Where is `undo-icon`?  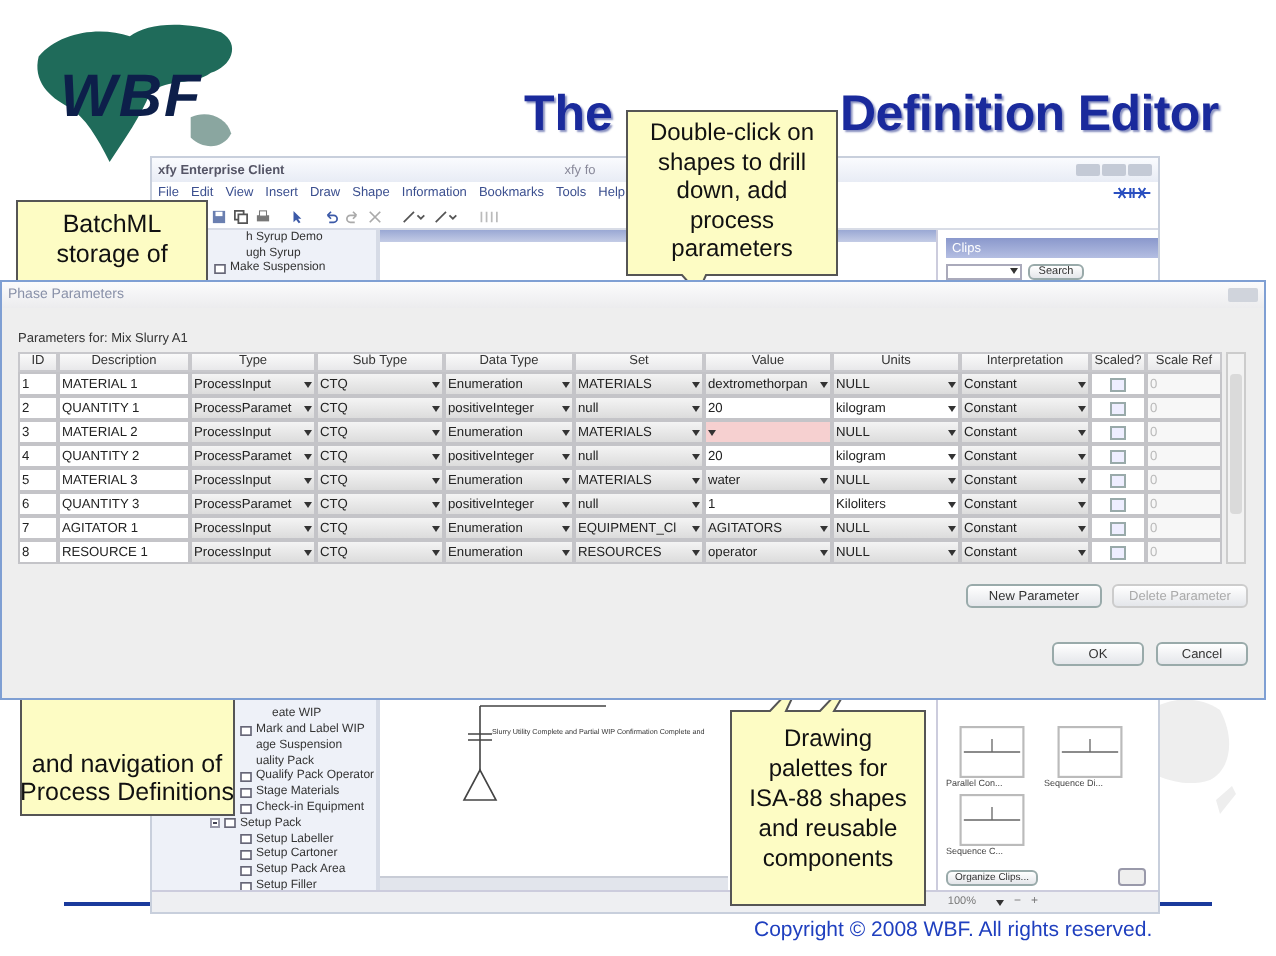 undo-icon is located at coordinates (331, 216).